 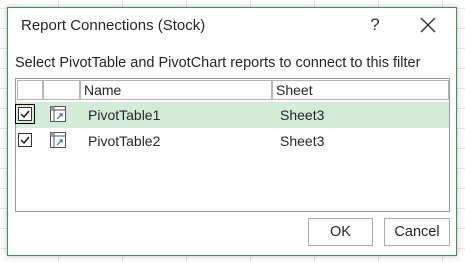 I want to click on close-button, so click(x=428, y=25).